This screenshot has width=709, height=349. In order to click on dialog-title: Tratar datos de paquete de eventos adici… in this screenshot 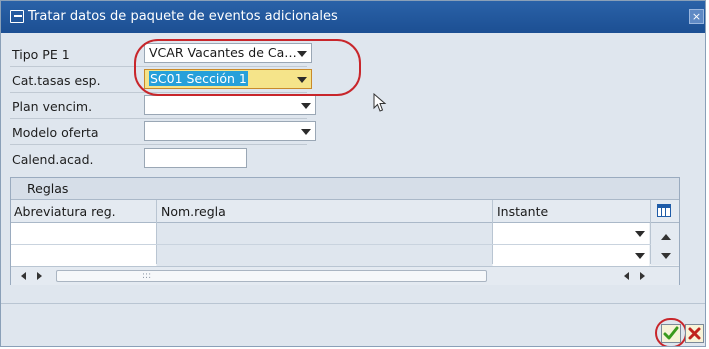, I will do `click(183, 16)`.